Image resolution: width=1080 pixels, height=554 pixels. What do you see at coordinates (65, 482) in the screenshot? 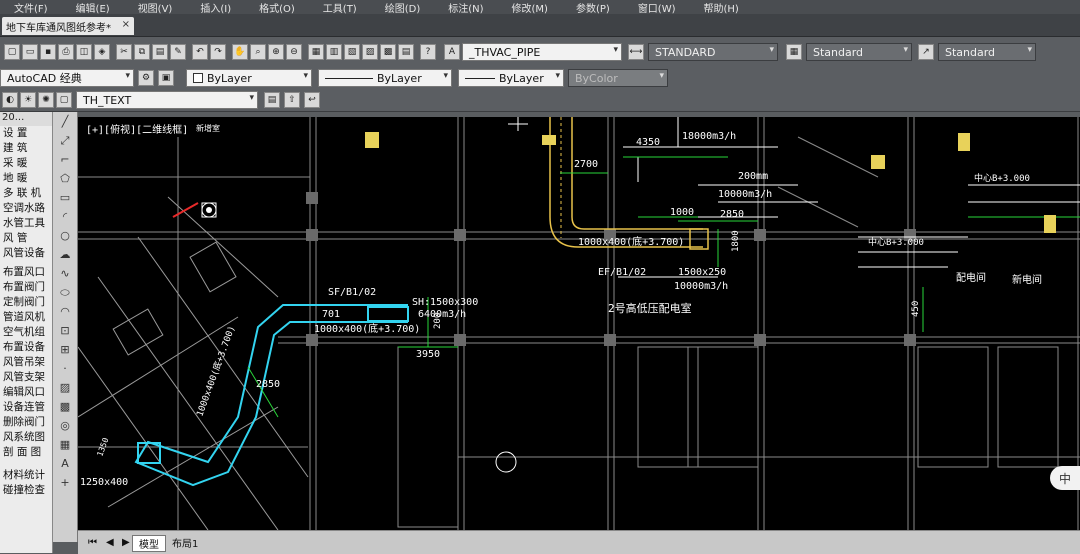
I see `add-icon: +` at bounding box center [65, 482].